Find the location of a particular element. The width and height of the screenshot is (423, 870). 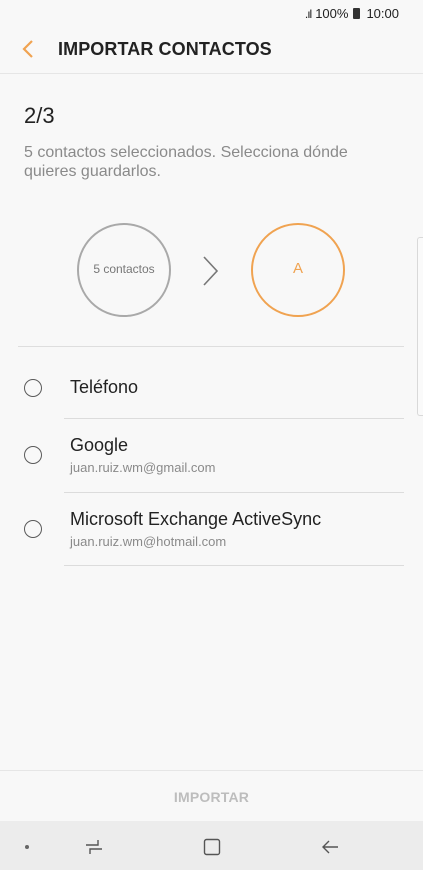

app-header: IMPORTAR CONTACTOS is located at coordinates (211, 51).